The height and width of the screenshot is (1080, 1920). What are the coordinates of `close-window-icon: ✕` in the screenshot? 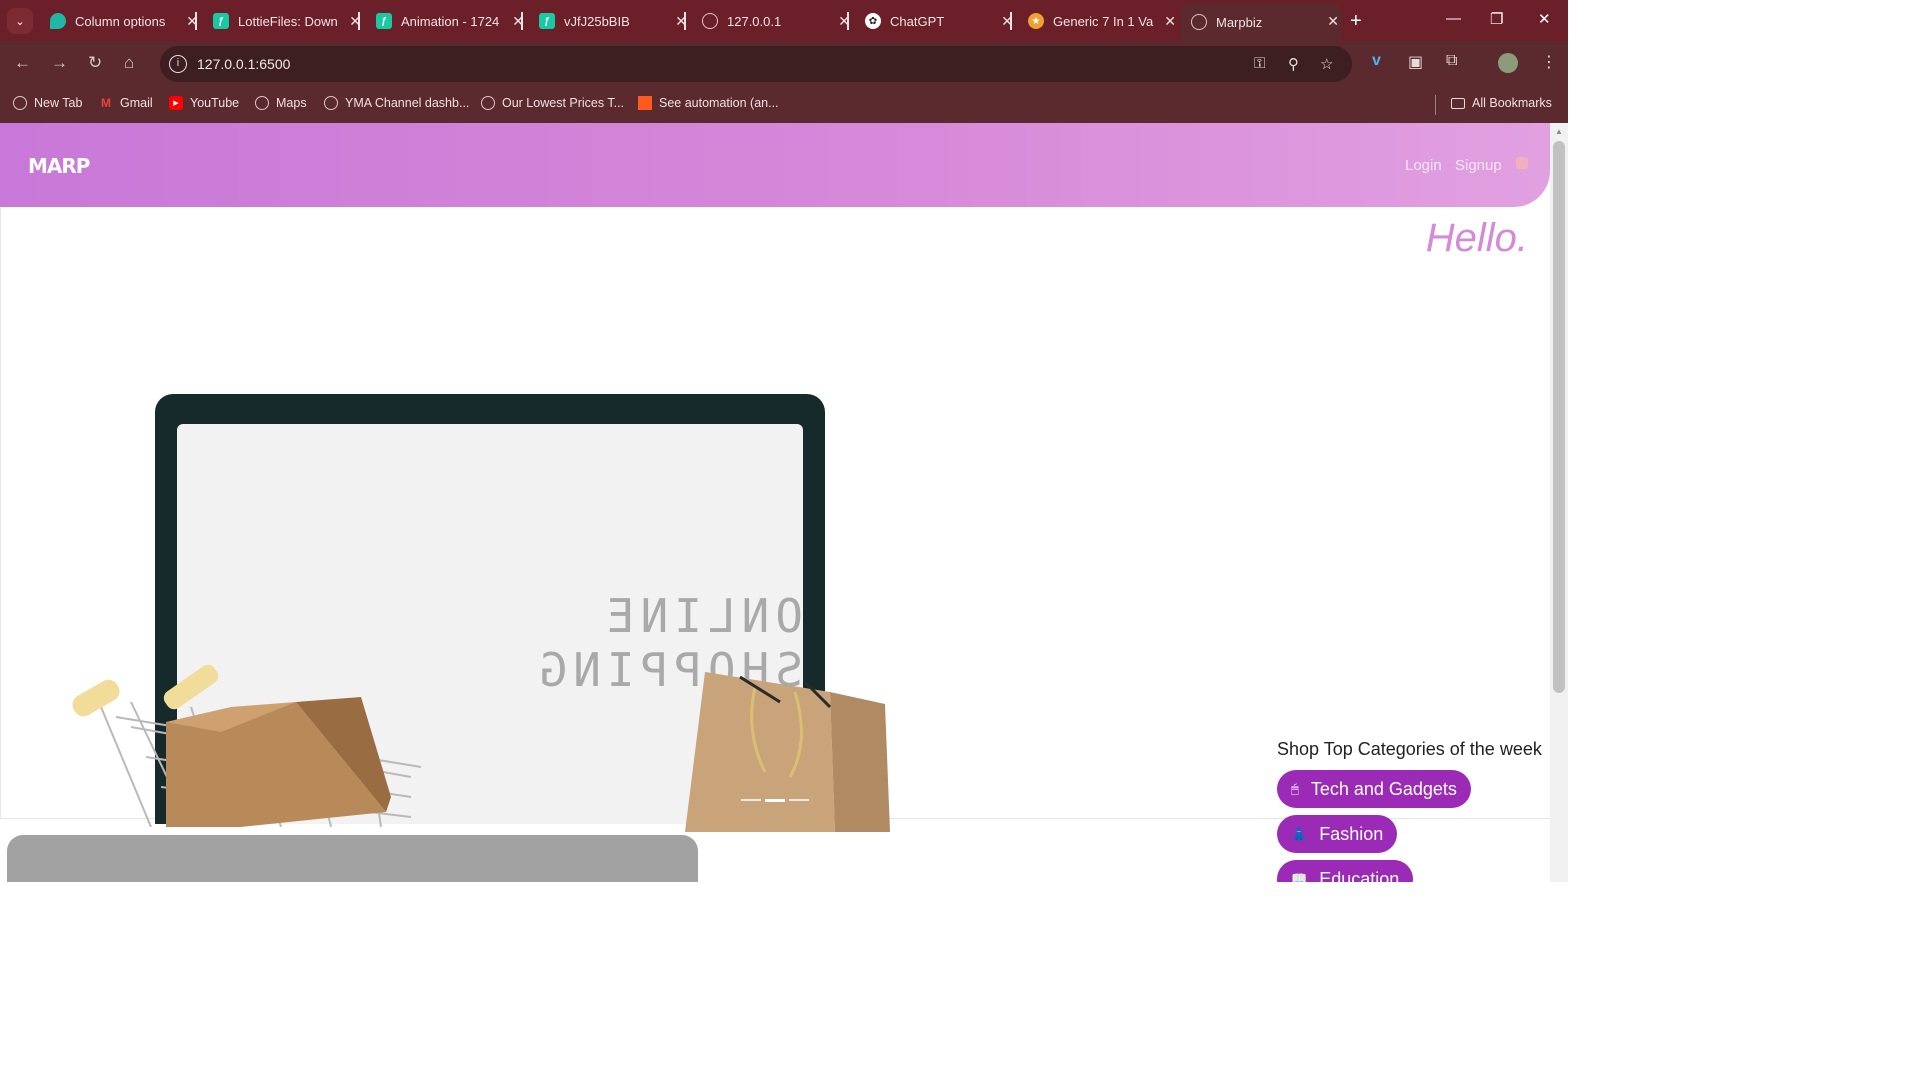 It's located at (1544, 19).